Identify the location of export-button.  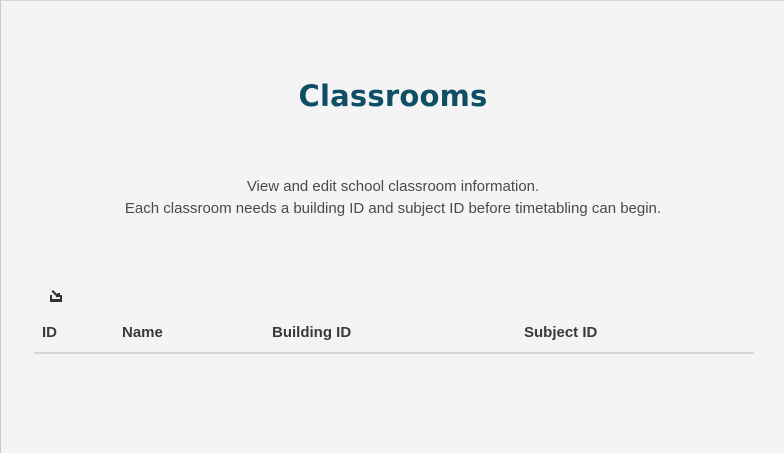
(57, 295).